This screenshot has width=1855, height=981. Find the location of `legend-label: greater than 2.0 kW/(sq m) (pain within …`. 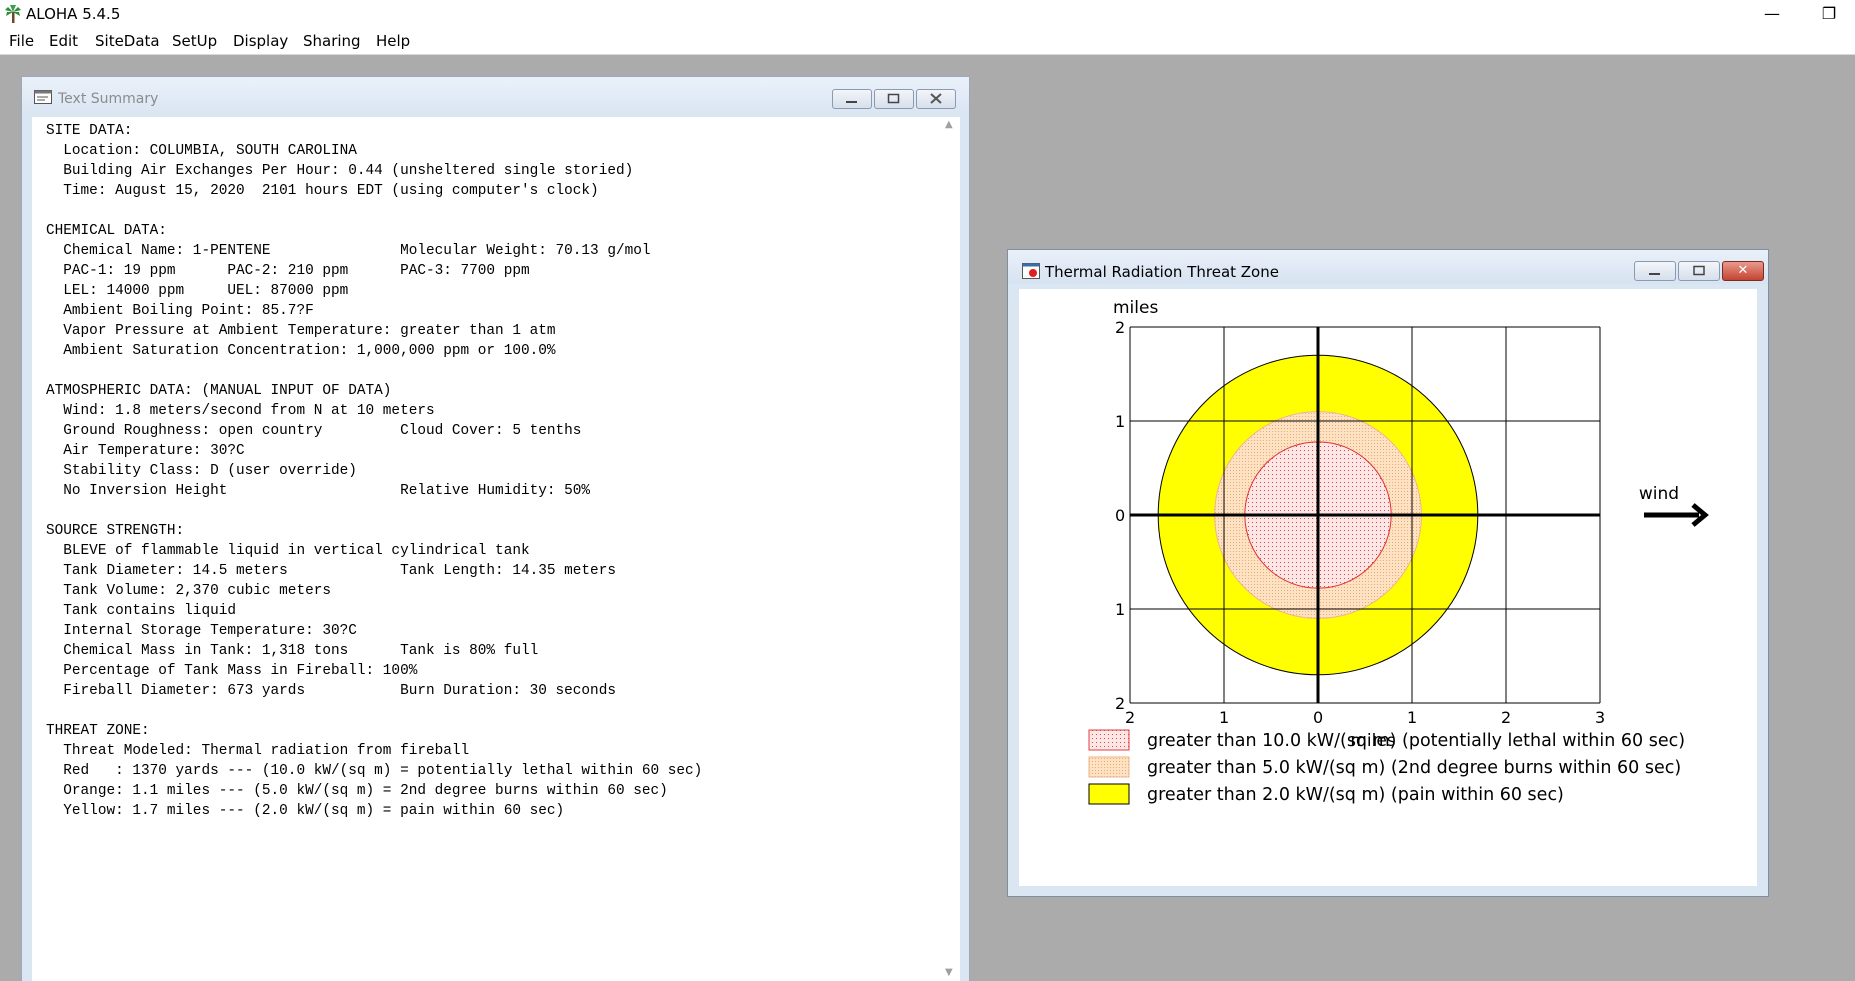

legend-label: greater than 2.0 kW/(sq m) (pain within … is located at coordinates (1355, 795).